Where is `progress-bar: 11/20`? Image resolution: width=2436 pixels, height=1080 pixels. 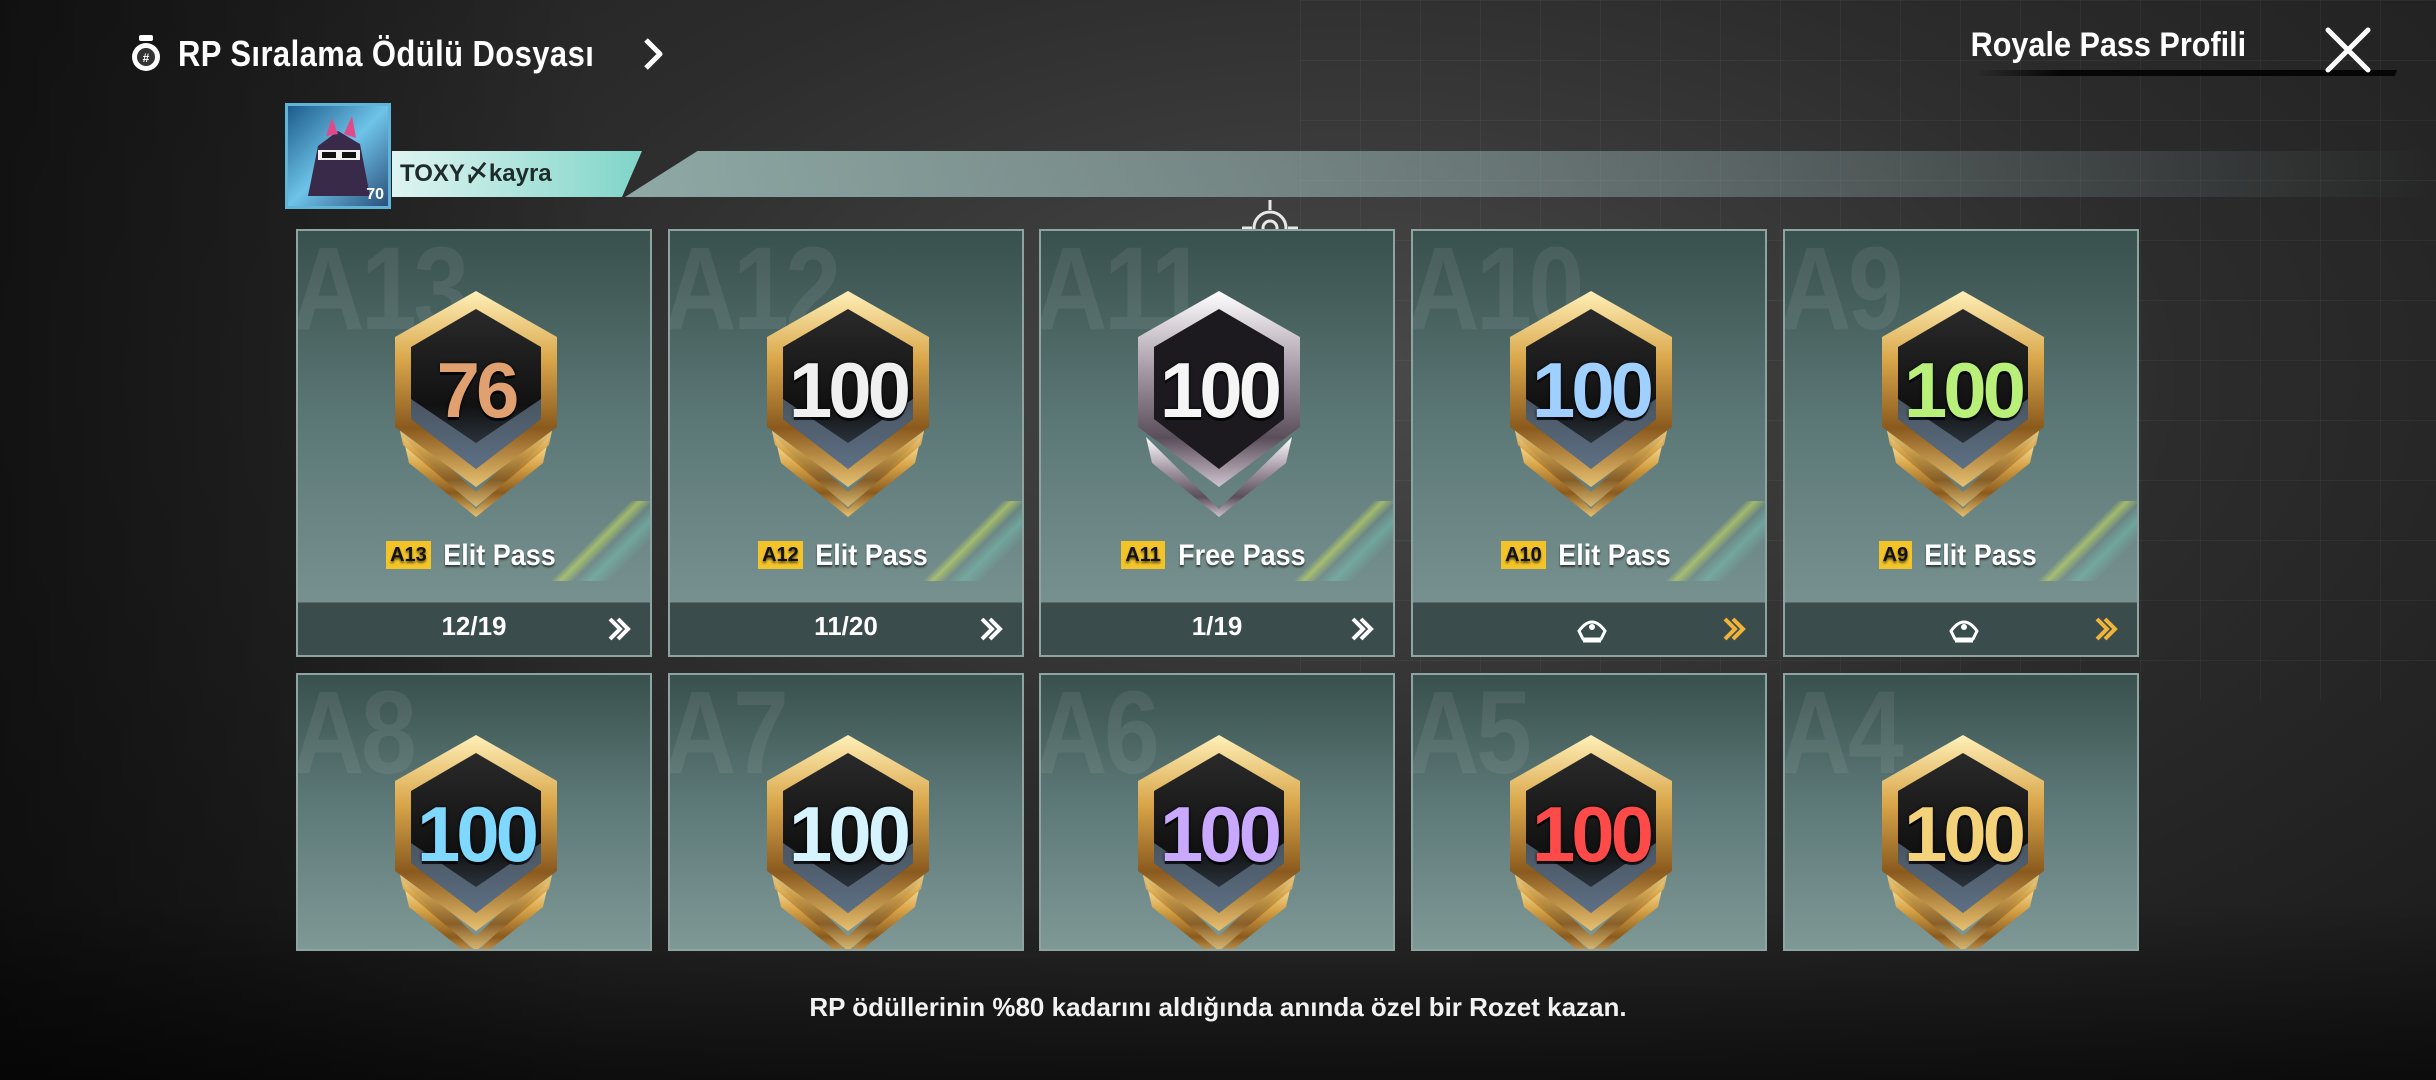
progress-bar: 11/20 is located at coordinates (846, 628).